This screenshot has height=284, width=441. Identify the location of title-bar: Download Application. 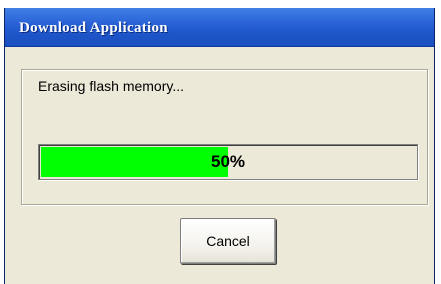
(219, 27).